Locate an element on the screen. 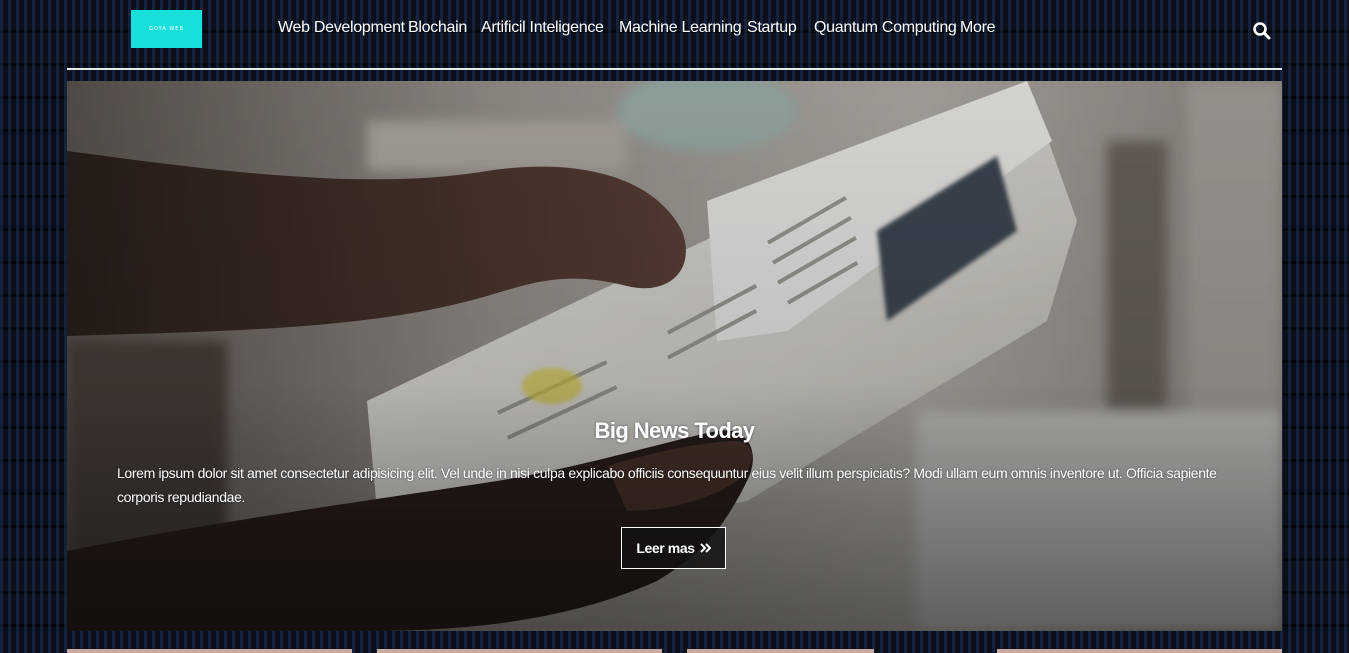 This screenshot has width=1349, height=653. read-more-button: Leer mas is located at coordinates (673, 548).